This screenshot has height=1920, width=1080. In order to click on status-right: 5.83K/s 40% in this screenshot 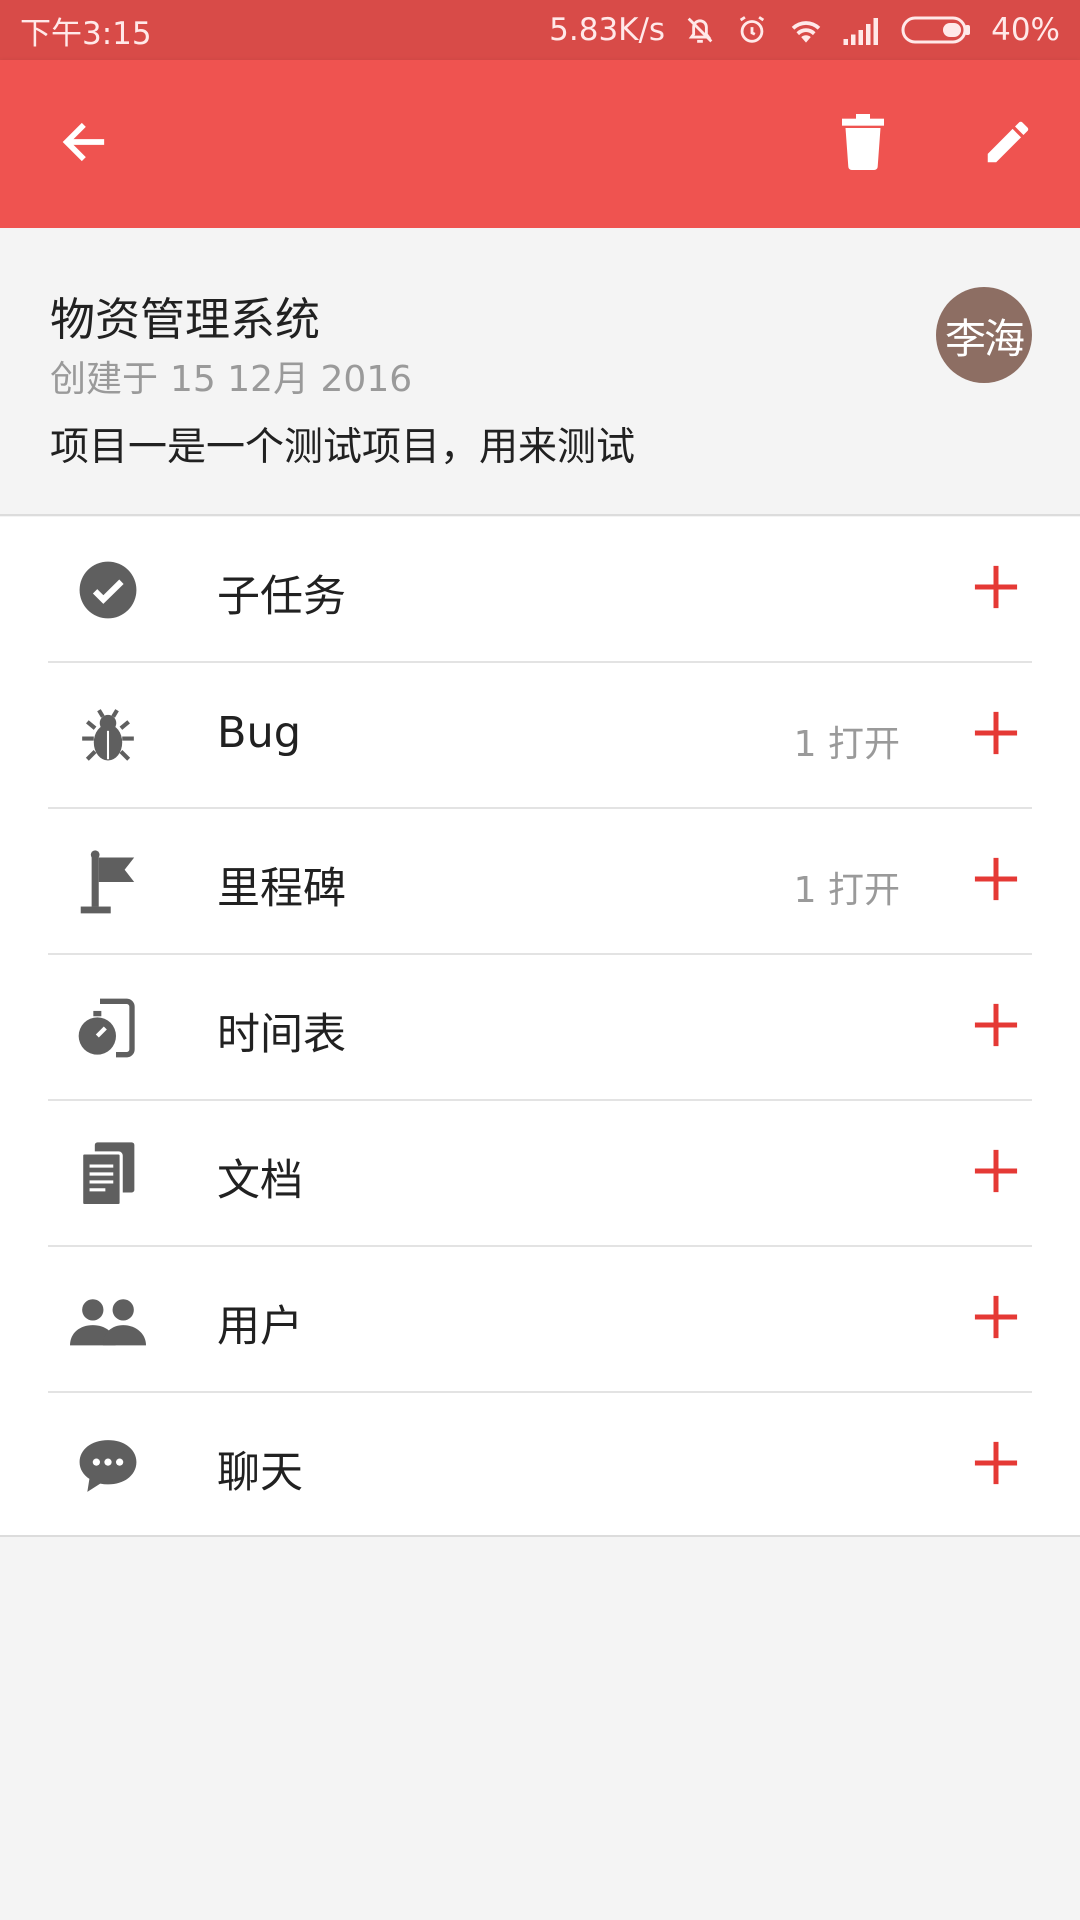, I will do `click(804, 30)`.